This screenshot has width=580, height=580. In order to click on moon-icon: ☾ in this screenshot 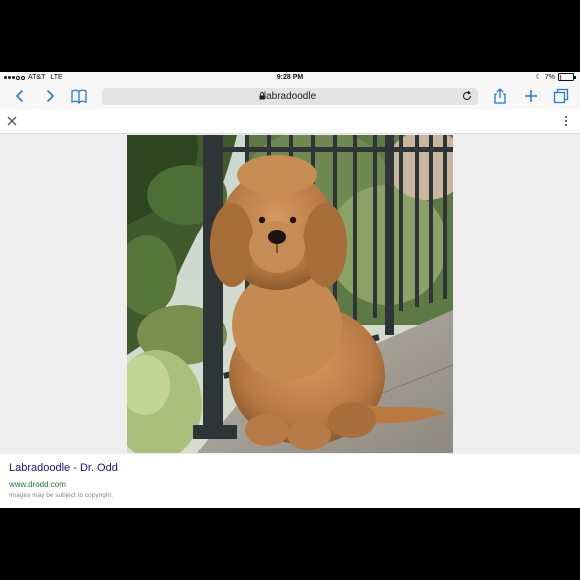, I will do `click(538, 77)`.